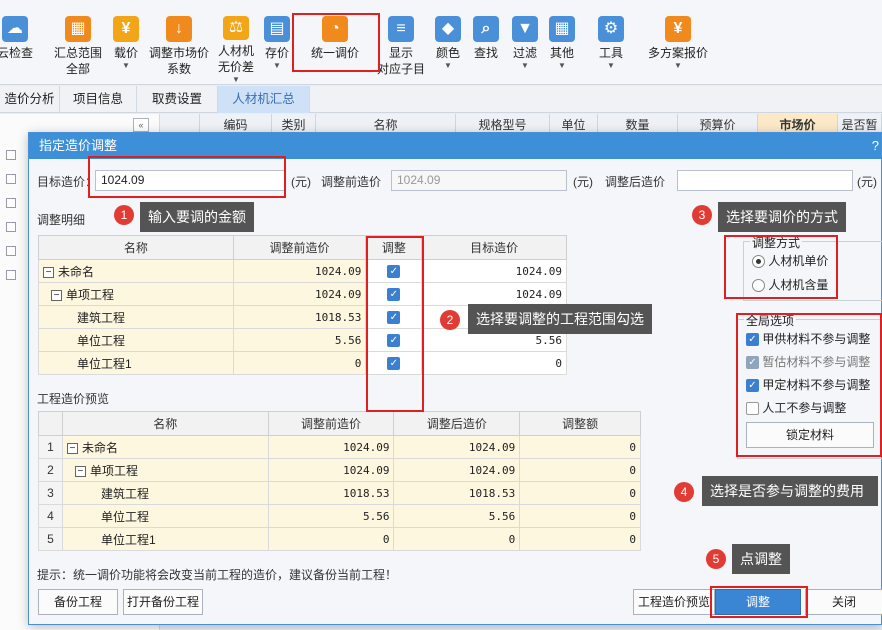 This screenshot has height=630, width=882. Describe the element at coordinates (790, 284) in the screenshot. I see `method-option-content: 人材机含量` at that location.